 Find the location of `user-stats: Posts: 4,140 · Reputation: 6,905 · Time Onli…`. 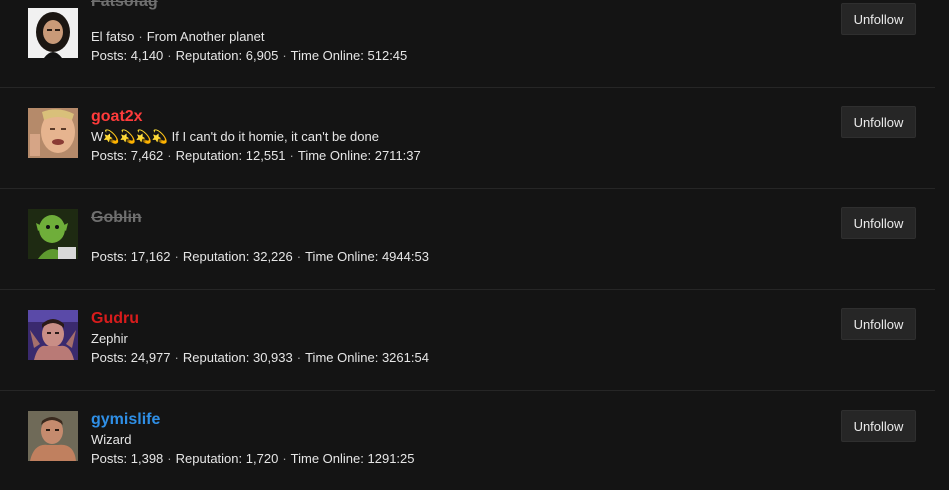

user-stats: Posts: 4,140 · Reputation: 6,905 · Time Onli… is located at coordinates (249, 55).